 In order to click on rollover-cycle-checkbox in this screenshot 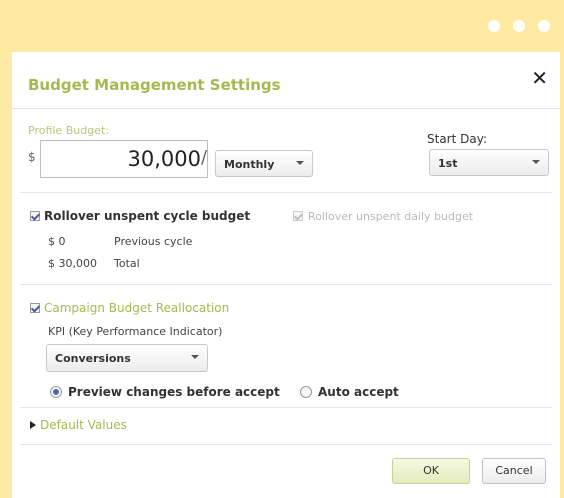, I will do `click(35, 216)`.